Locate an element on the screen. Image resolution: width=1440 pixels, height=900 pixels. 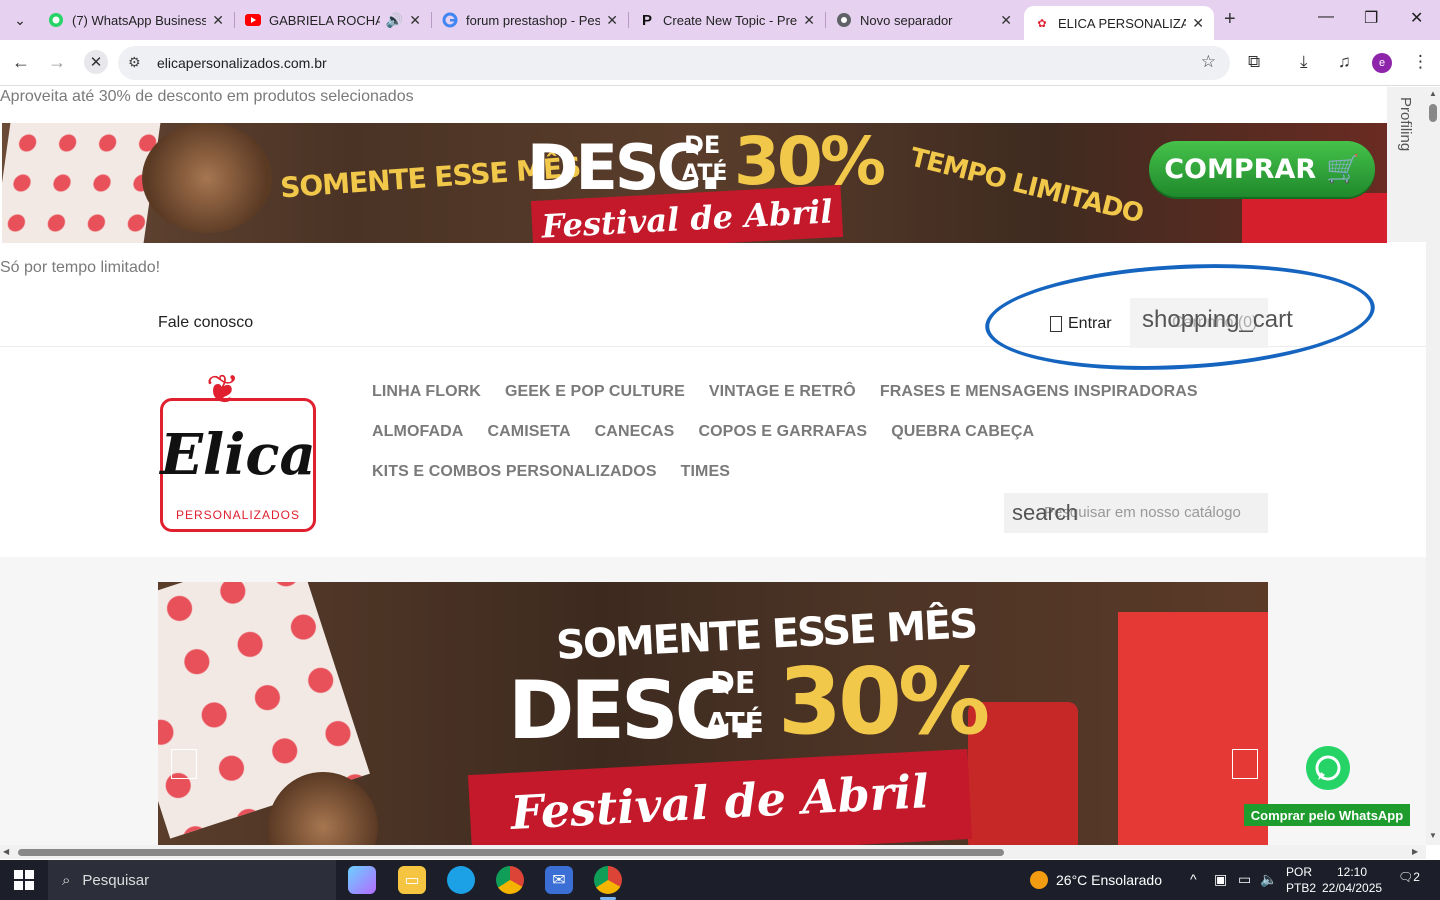
tab-title: GABRIELA ROCHA - is located at coordinates (324, 20).